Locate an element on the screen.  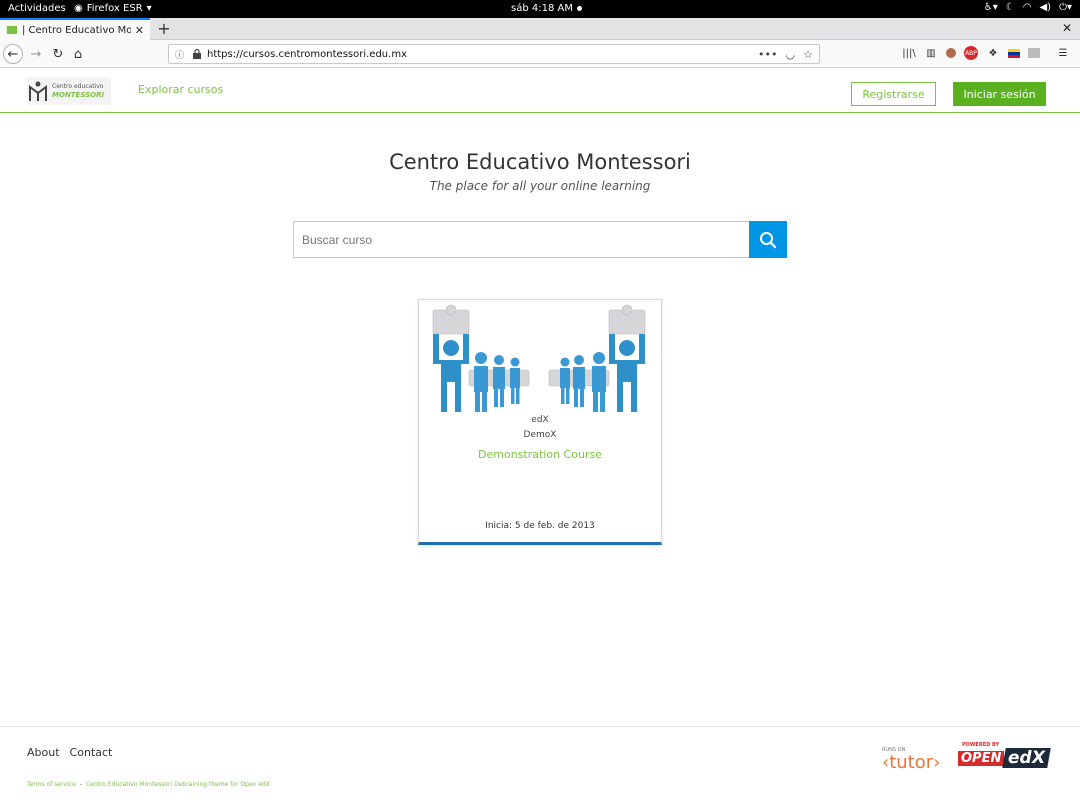
notification-dot-icon is located at coordinates (579, 8).